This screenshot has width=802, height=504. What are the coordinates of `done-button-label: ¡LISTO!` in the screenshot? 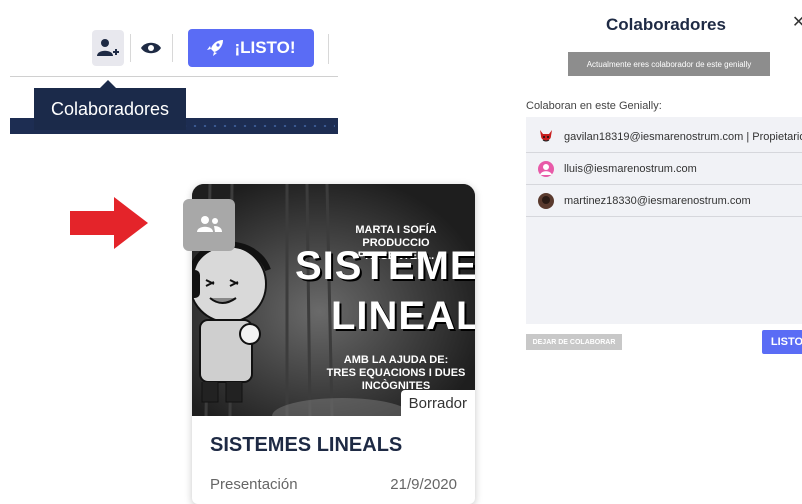 It's located at (265, 47).